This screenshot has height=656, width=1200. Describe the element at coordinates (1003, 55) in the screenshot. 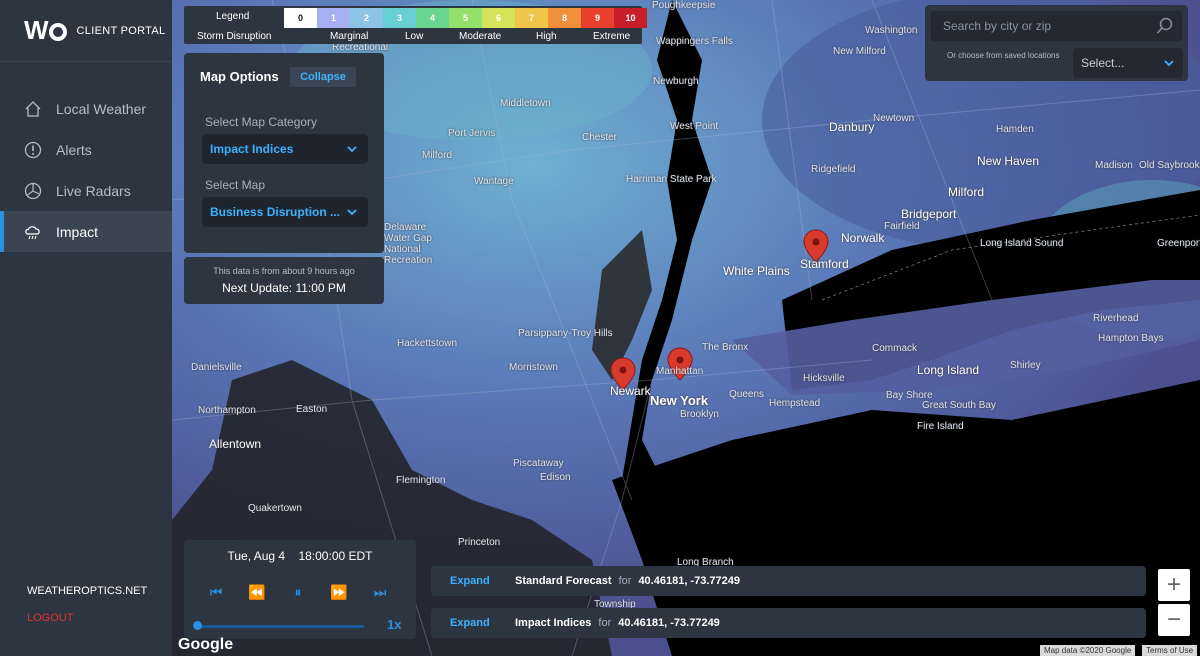

I see `saved-locations-label: Or choose from saved locations` at that location.